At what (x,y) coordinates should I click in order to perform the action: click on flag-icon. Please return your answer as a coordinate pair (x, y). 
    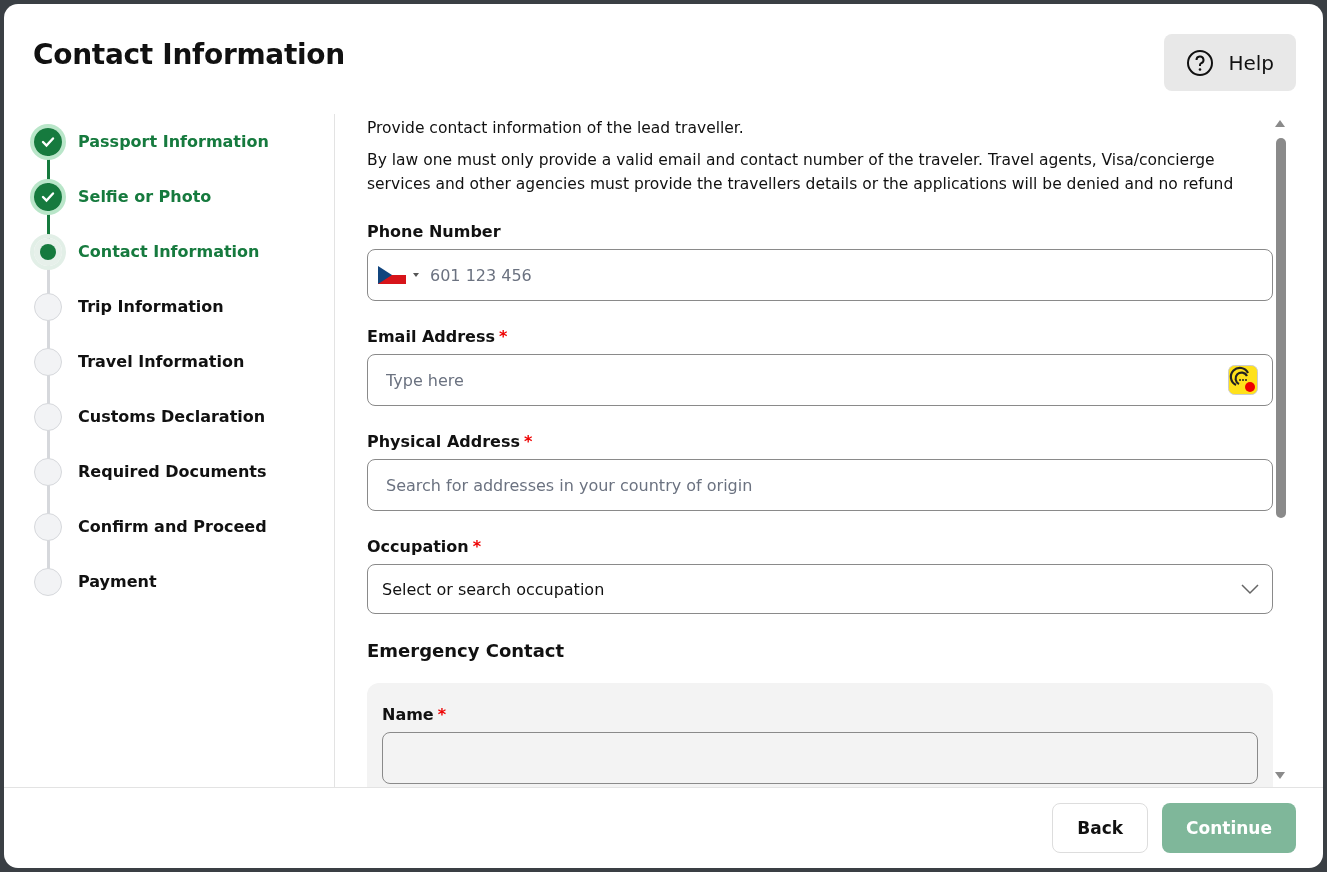
    Looking at the image, I should click on (392, 275).